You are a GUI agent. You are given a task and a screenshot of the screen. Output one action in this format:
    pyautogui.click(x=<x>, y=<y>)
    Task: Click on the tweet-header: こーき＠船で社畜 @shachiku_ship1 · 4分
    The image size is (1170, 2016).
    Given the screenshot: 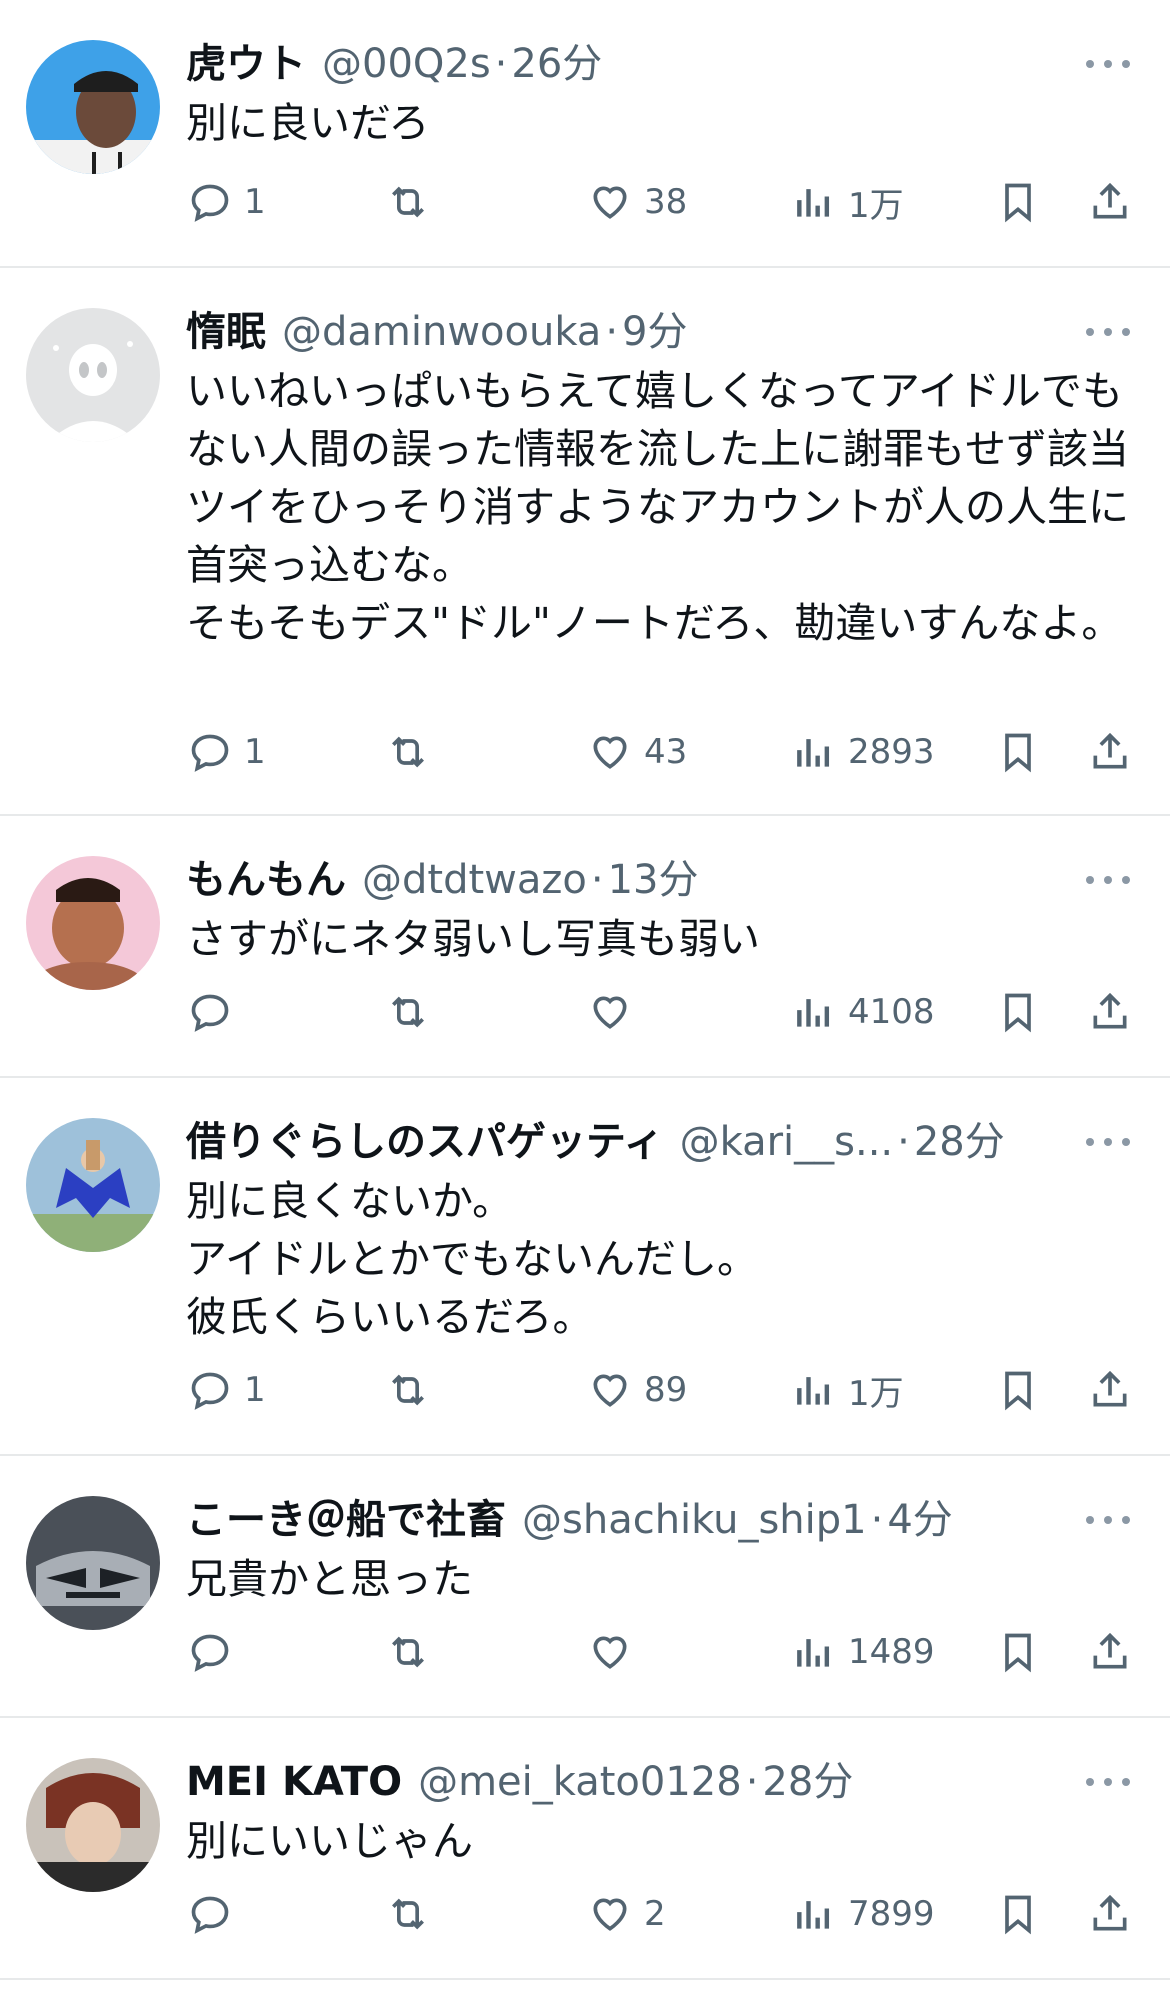 What is the action you would take?
    pyautogui.click(x=658, y=1520)
    